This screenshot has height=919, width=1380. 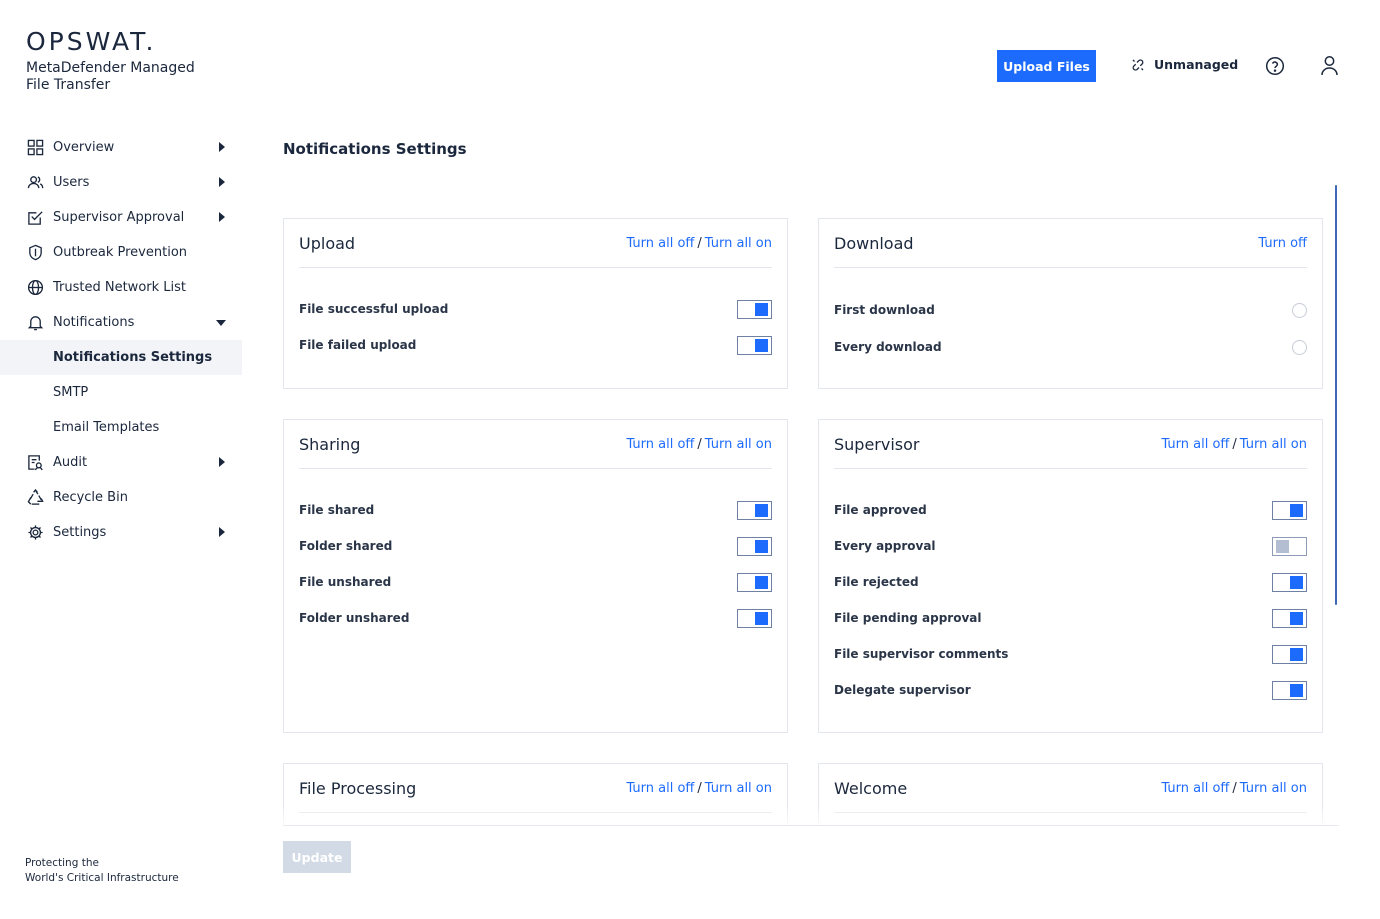 What do you see at coordinates (754, 309) in the screenshot?
I see `file-successful-upload-toggle` at bounding box center [754, 309].